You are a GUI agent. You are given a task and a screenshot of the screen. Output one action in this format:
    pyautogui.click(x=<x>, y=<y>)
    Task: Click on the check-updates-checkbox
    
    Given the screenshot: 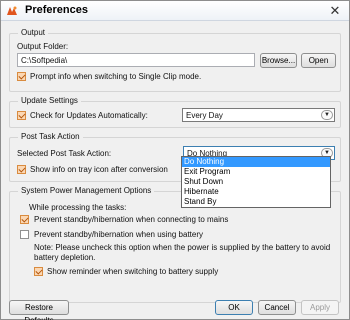 What is the action you would take?
    pyautogui.click(x=21, y=115)
    